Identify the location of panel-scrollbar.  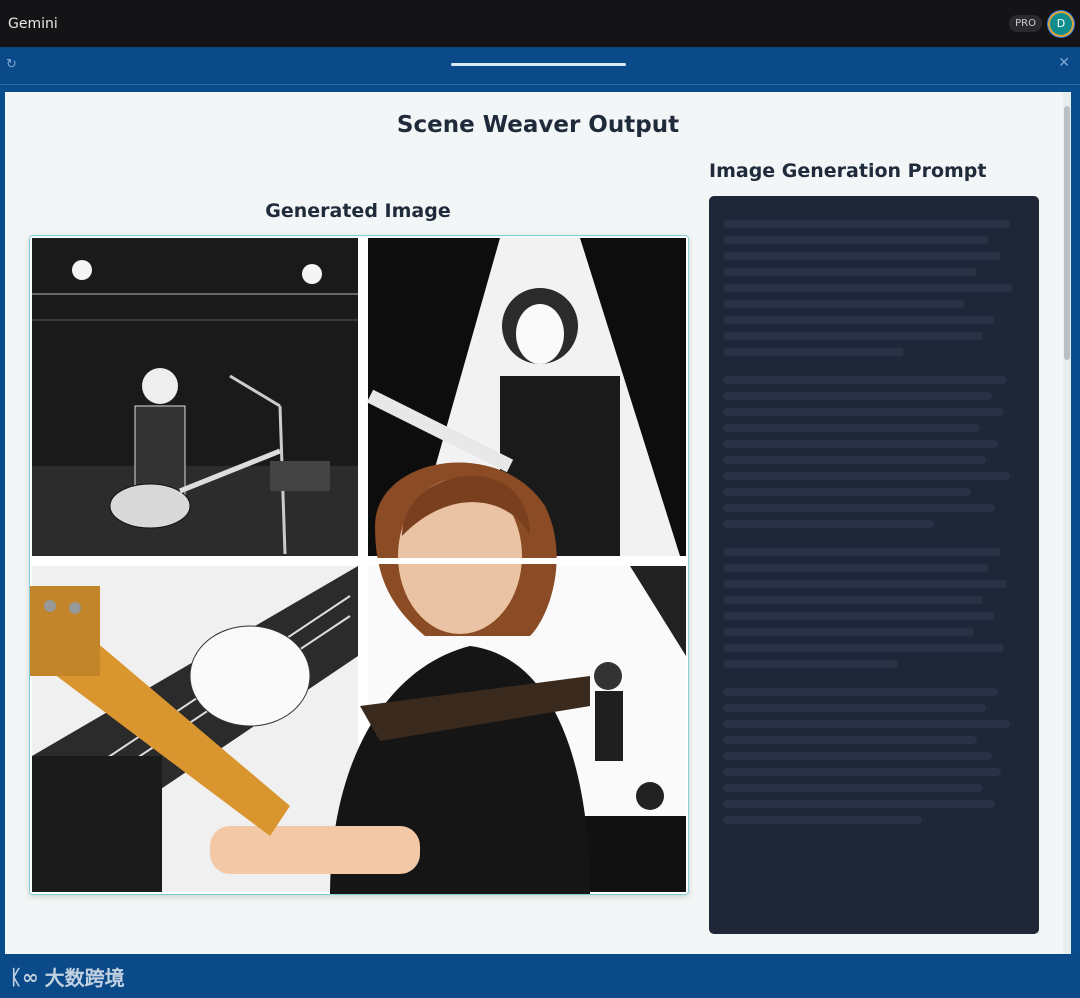
(1067, 523).